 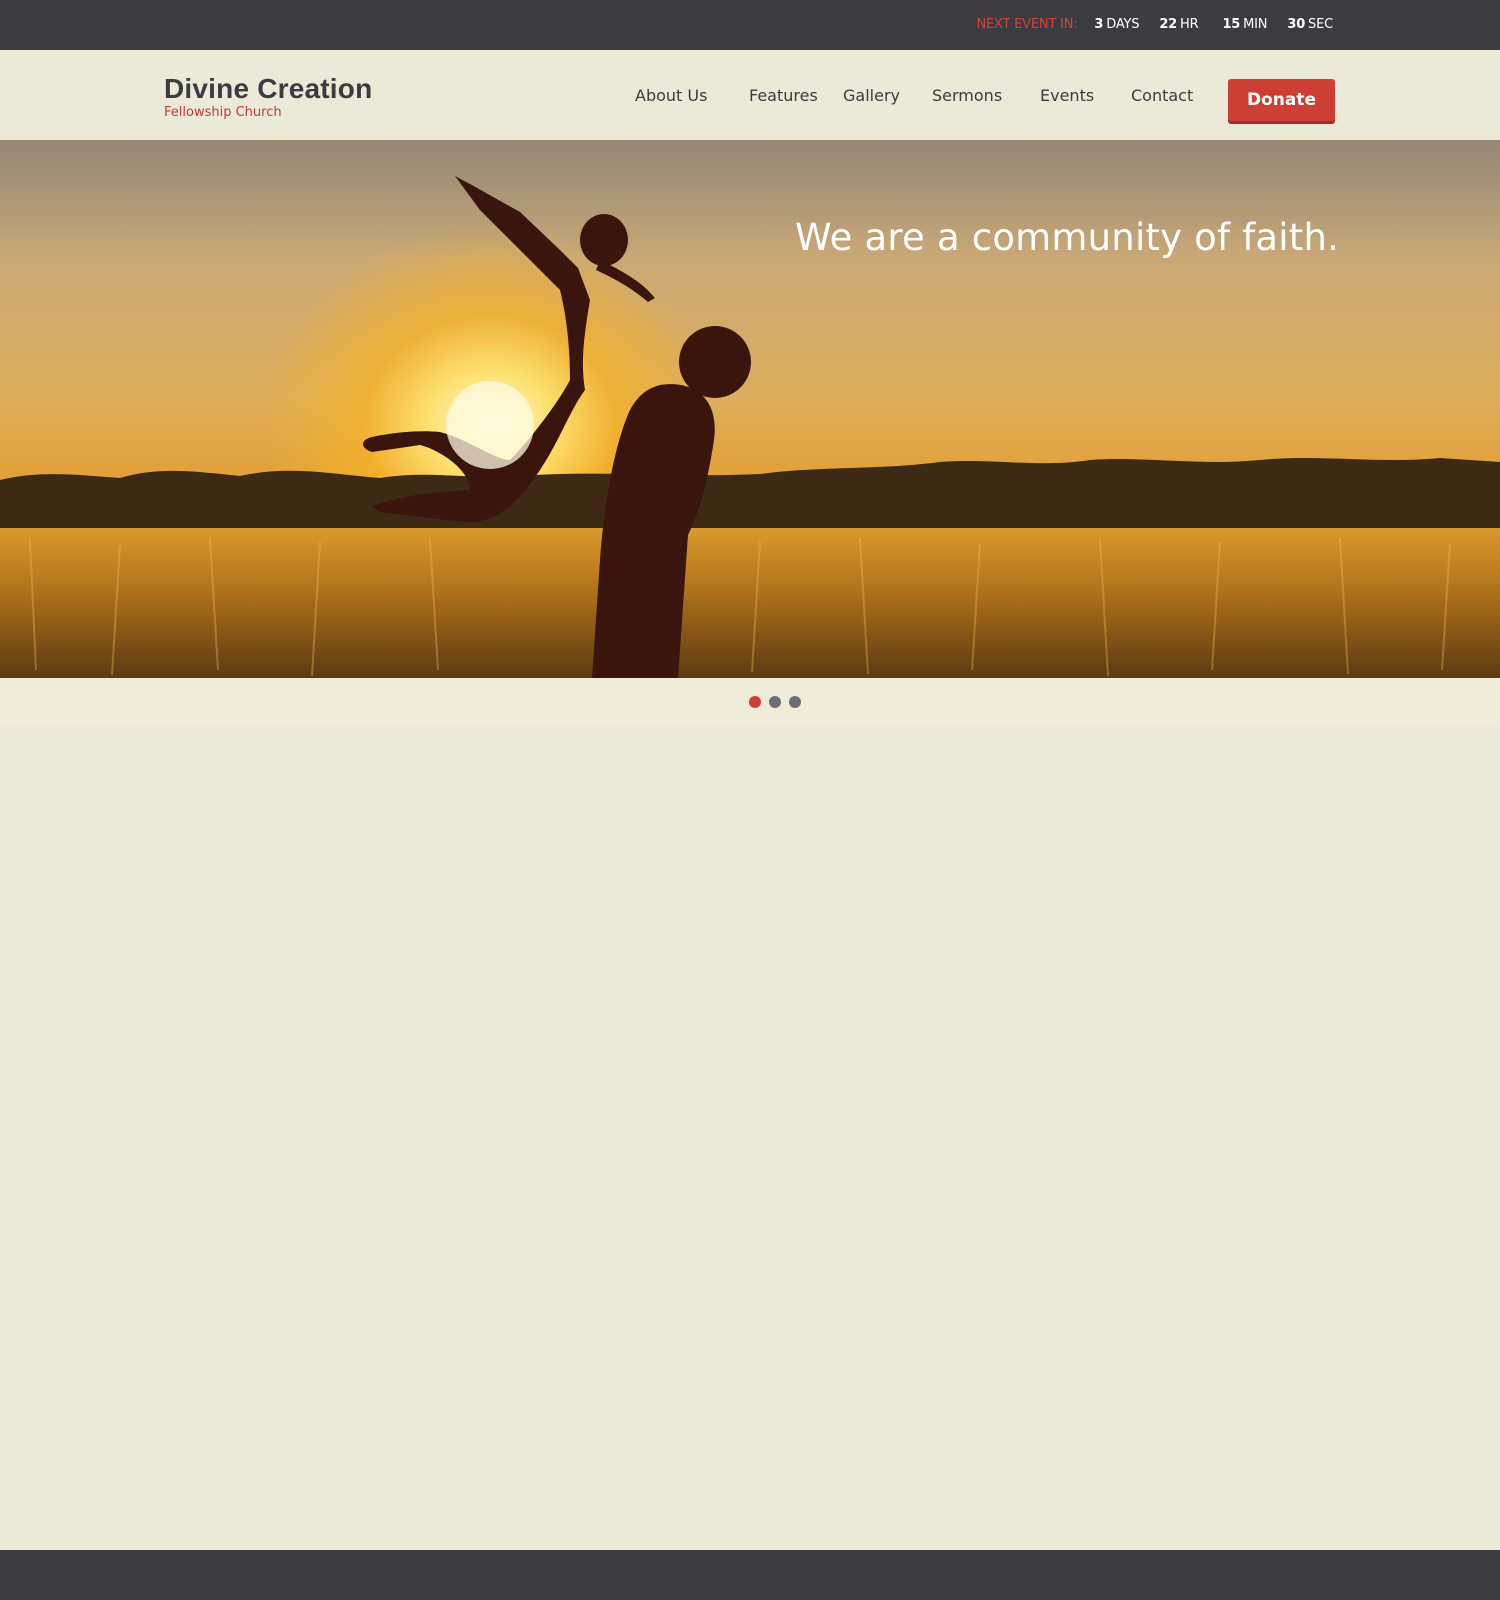 What do you see at coordinates (1281, 100) in the screenshot?
I see `donate-button: Donate` at bounding box center [1281, 100].